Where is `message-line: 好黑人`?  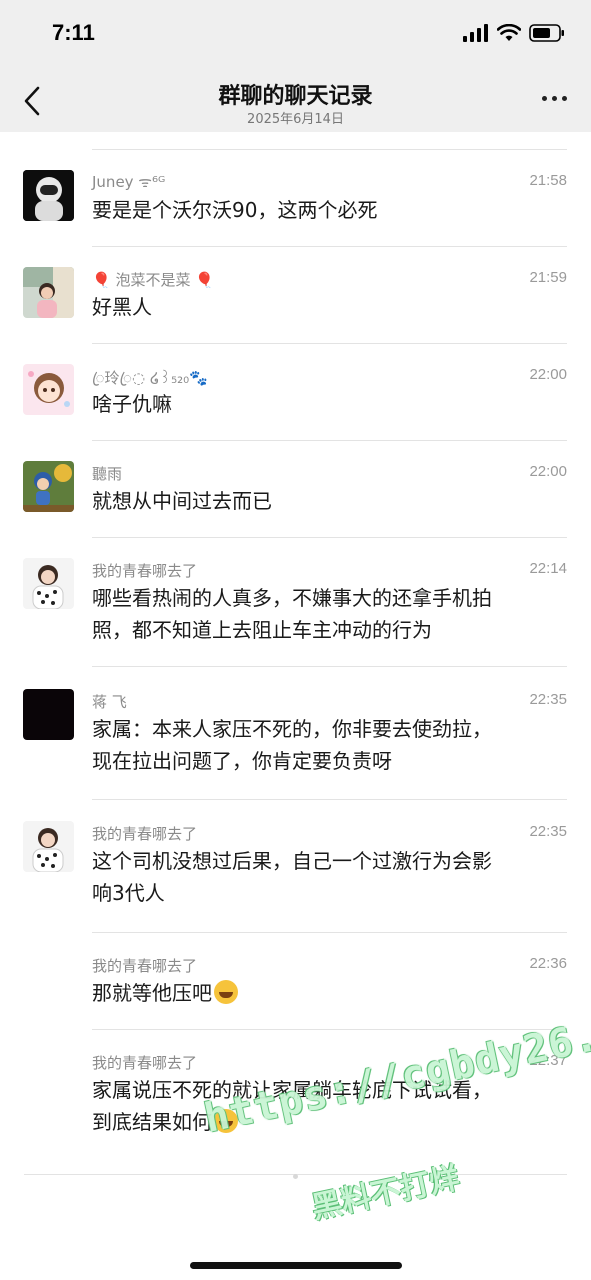
message-line: 好黑人 is located at coordinates (122, 307).